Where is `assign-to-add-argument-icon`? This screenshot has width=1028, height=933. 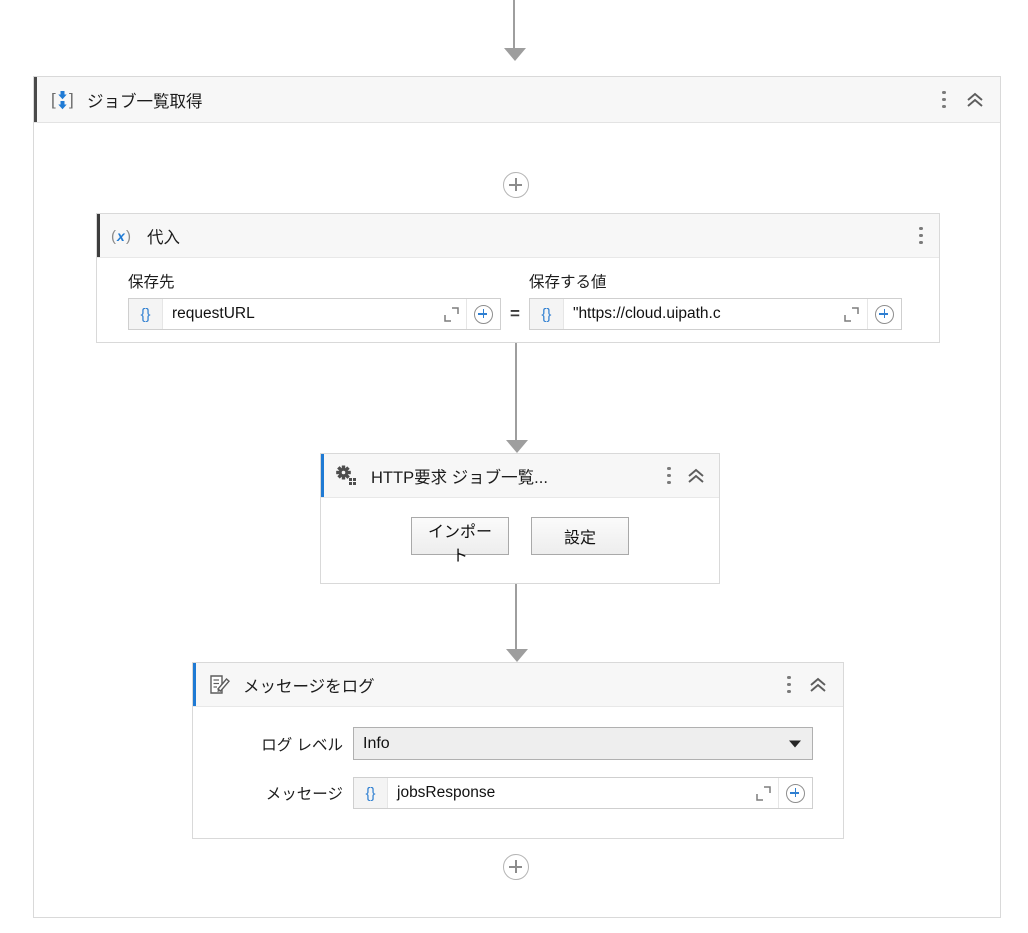
assign-to-add-argument-icon is located at coordinates (483, 314).